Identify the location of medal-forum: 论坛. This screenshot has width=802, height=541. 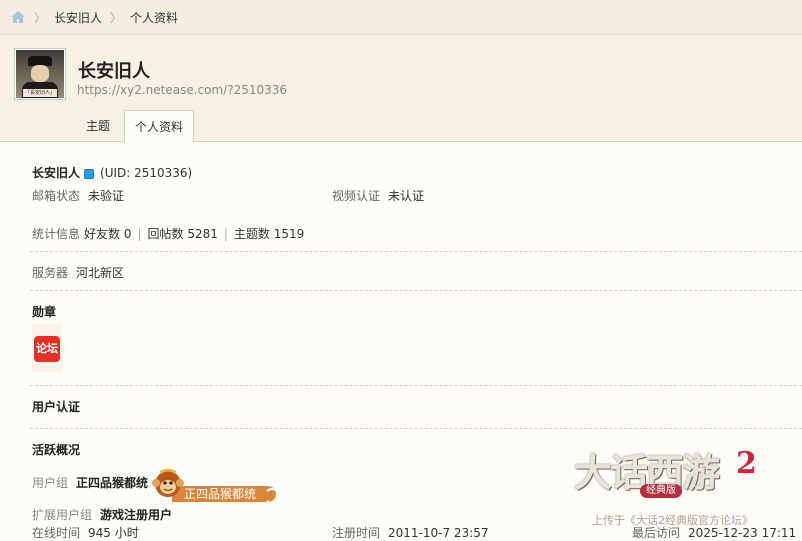
(47, 348).